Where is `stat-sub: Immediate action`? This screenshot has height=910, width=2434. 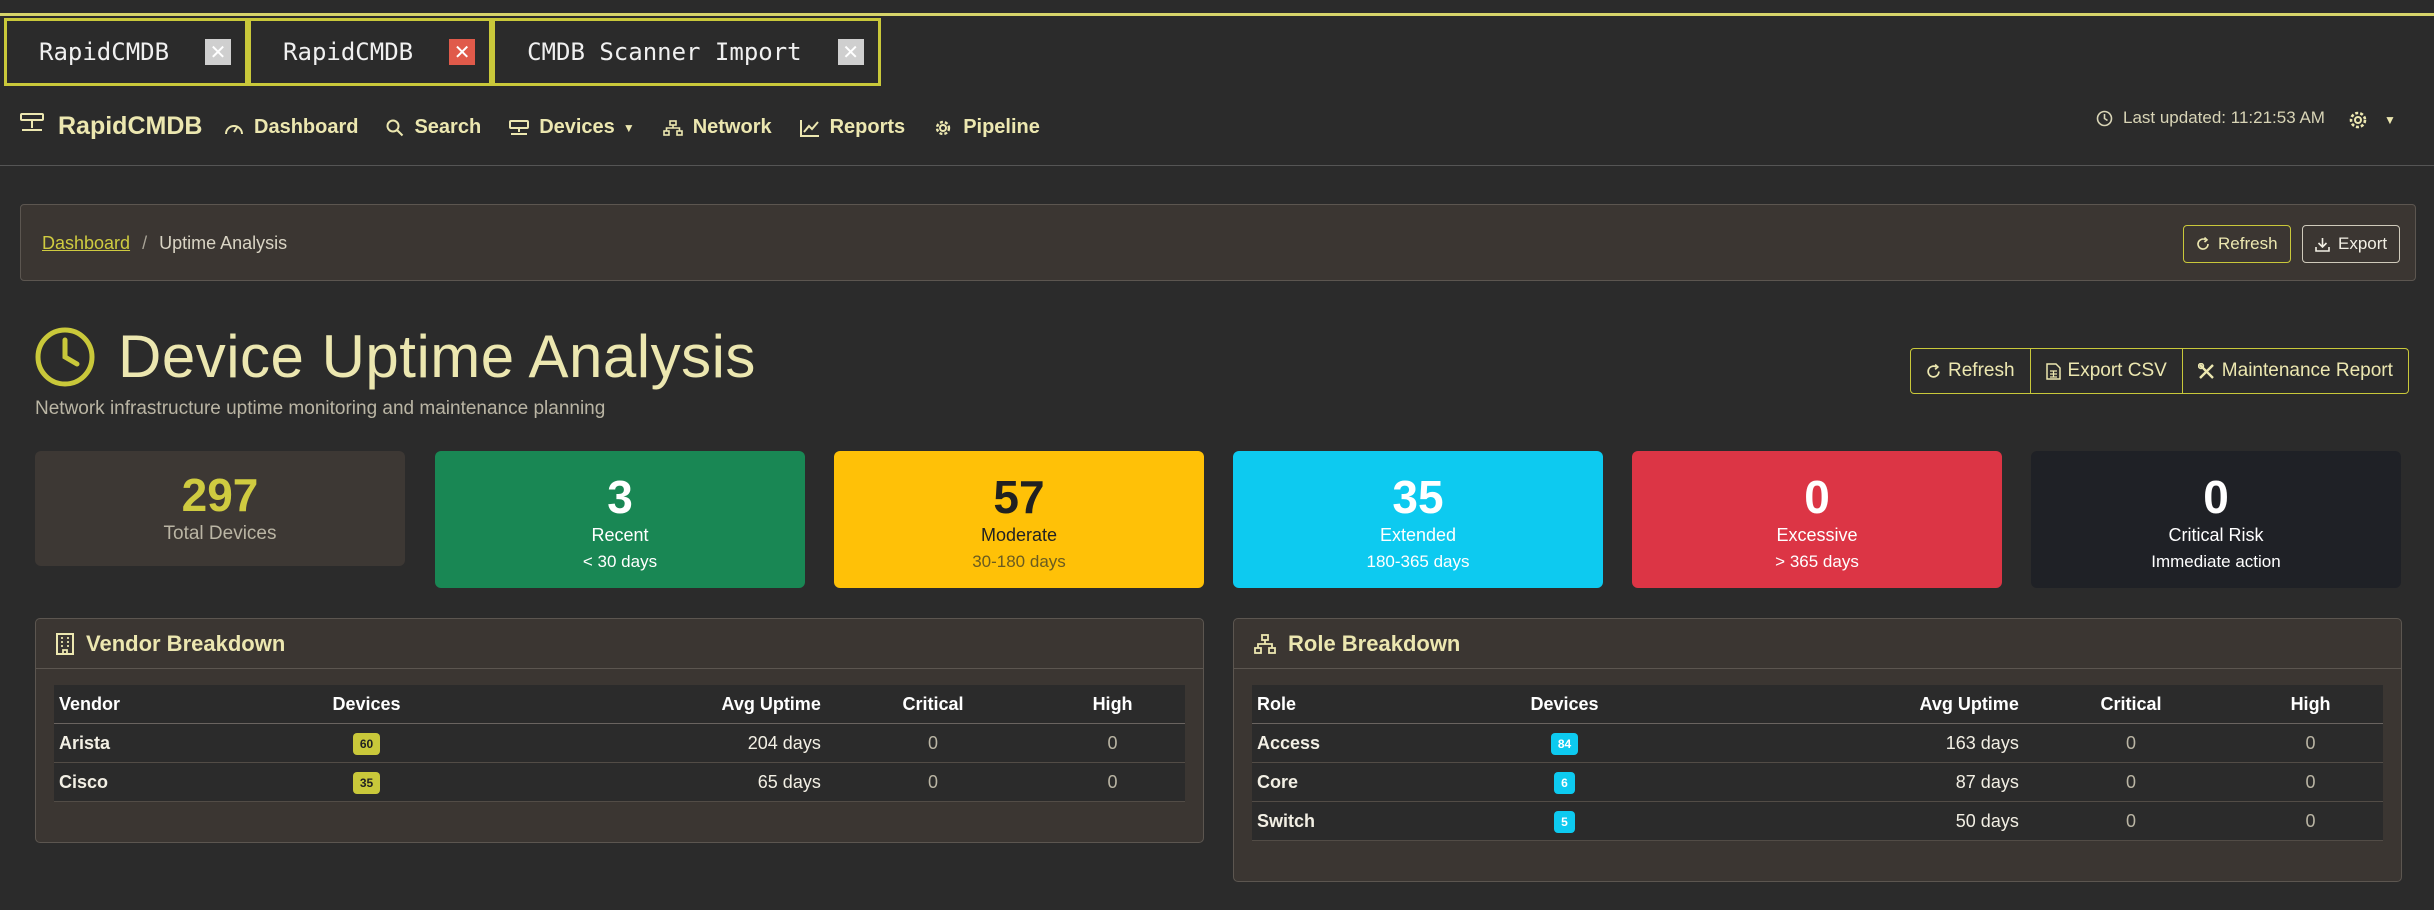 stat-sub: Immediate action is located at coordinates (2216, 561).